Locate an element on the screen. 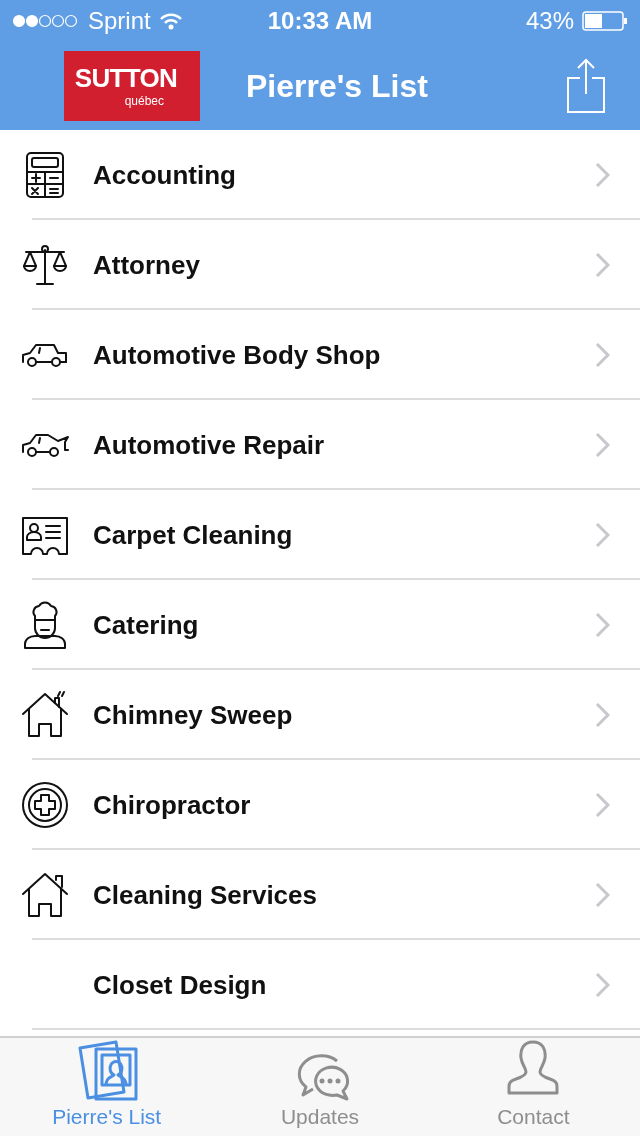 The width and height of the screenshot is (640, 1136). list-item: Chiropractor is located at coordinates (320, 805).